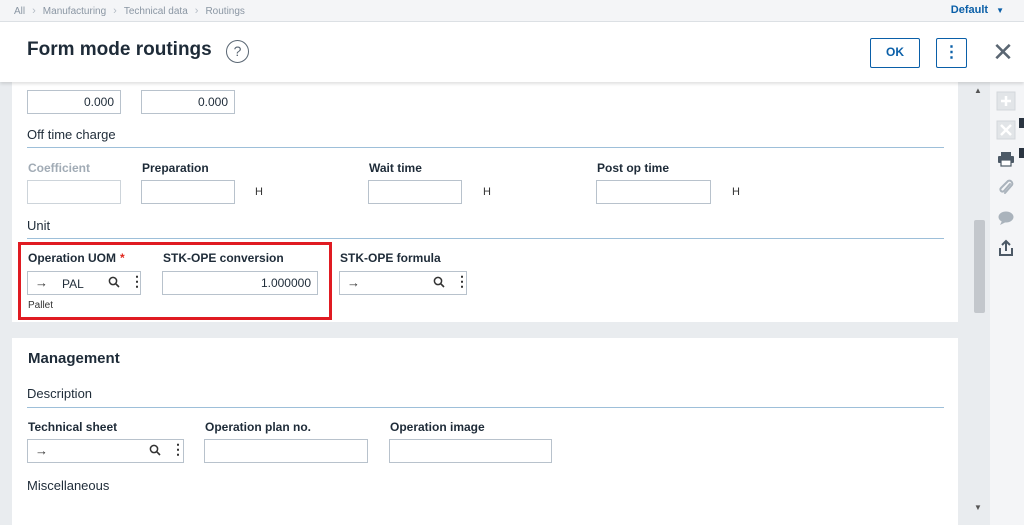 This screenshot has height=525, width=1024. Describe the element at coordinates (19, 11) in the screenshot. I see `breadcrumb-all: All` at that location.